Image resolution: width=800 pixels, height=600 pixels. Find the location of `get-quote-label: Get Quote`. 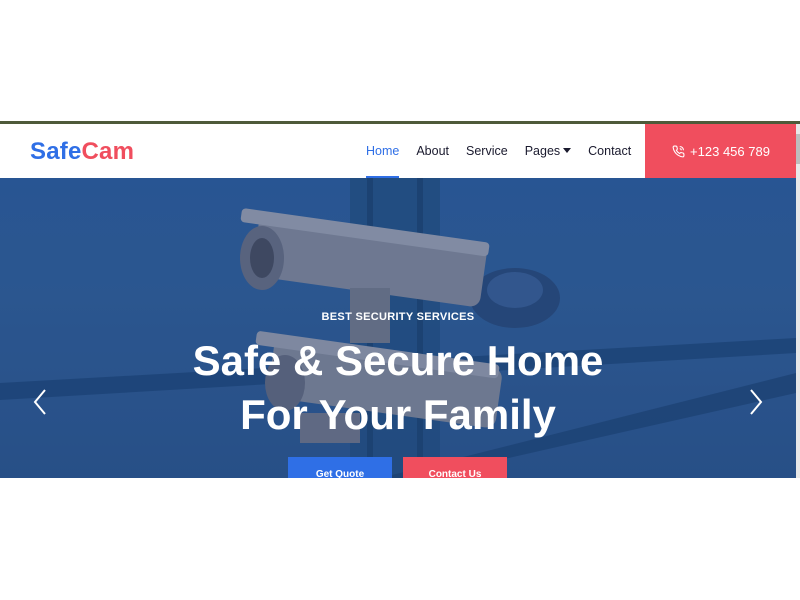

get-quote-label: Get Quote is located at coordinates (340, 473).